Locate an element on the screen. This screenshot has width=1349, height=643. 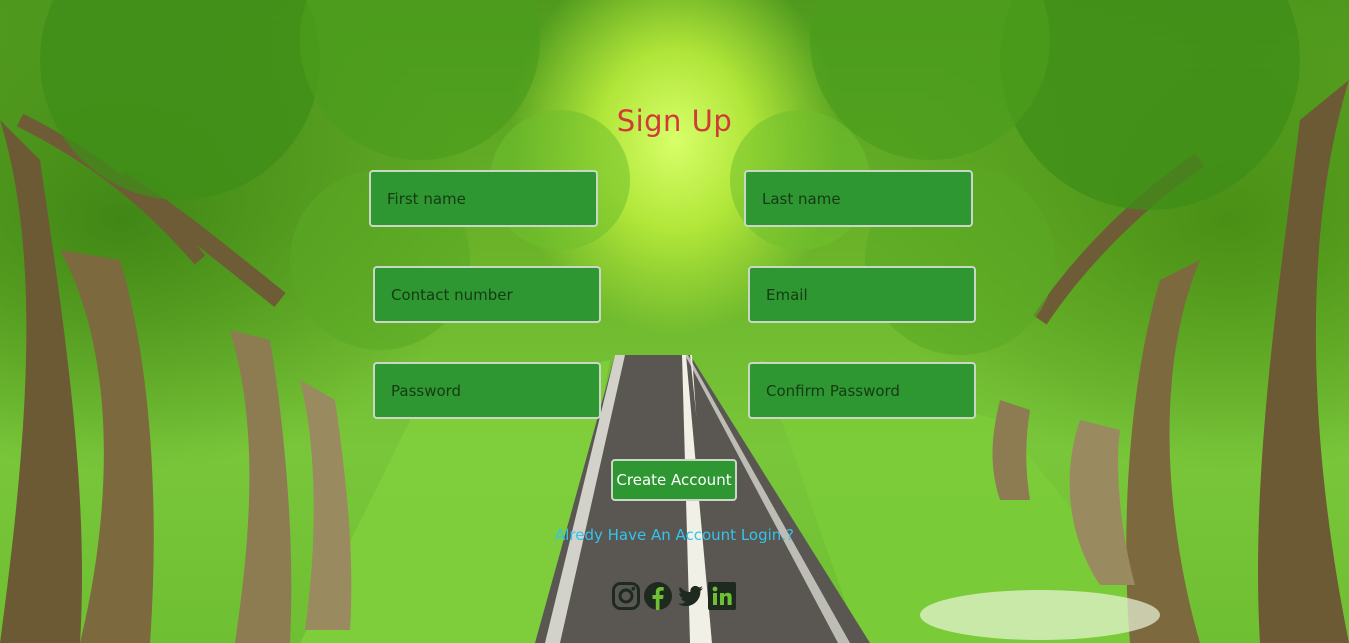
password-field is located at coordinates (487, 390).